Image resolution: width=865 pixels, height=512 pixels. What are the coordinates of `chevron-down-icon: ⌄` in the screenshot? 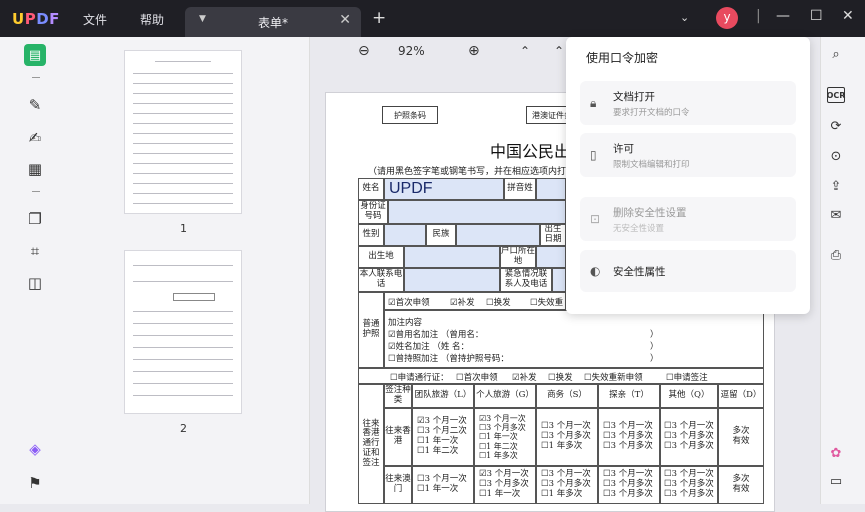 It's located at (684, 17).